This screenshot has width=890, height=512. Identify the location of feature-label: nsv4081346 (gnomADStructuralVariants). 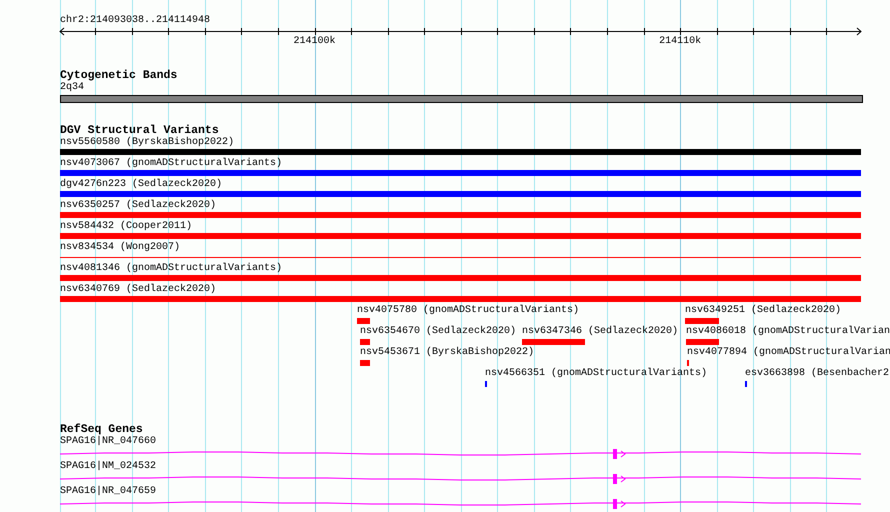
(172, 269).